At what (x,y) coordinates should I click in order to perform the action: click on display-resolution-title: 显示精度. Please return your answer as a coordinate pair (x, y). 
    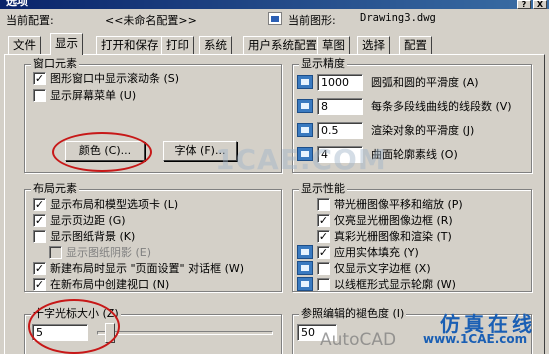
    Looking at the image, I should click on (323, 64).